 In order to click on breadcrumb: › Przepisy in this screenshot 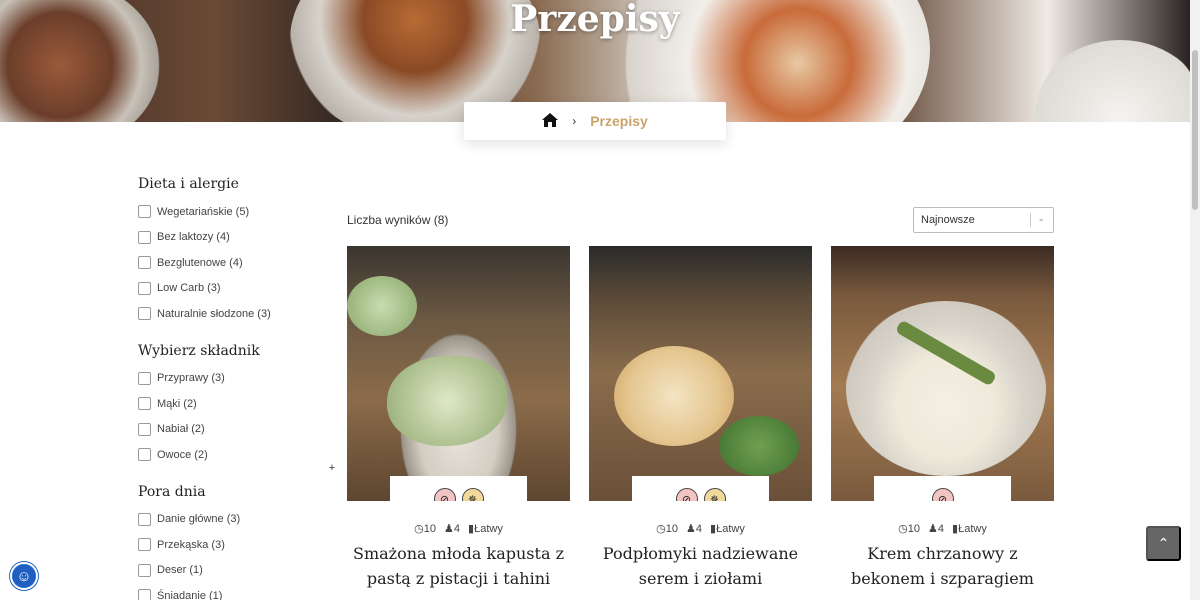, I will do `click(595, 121)`.